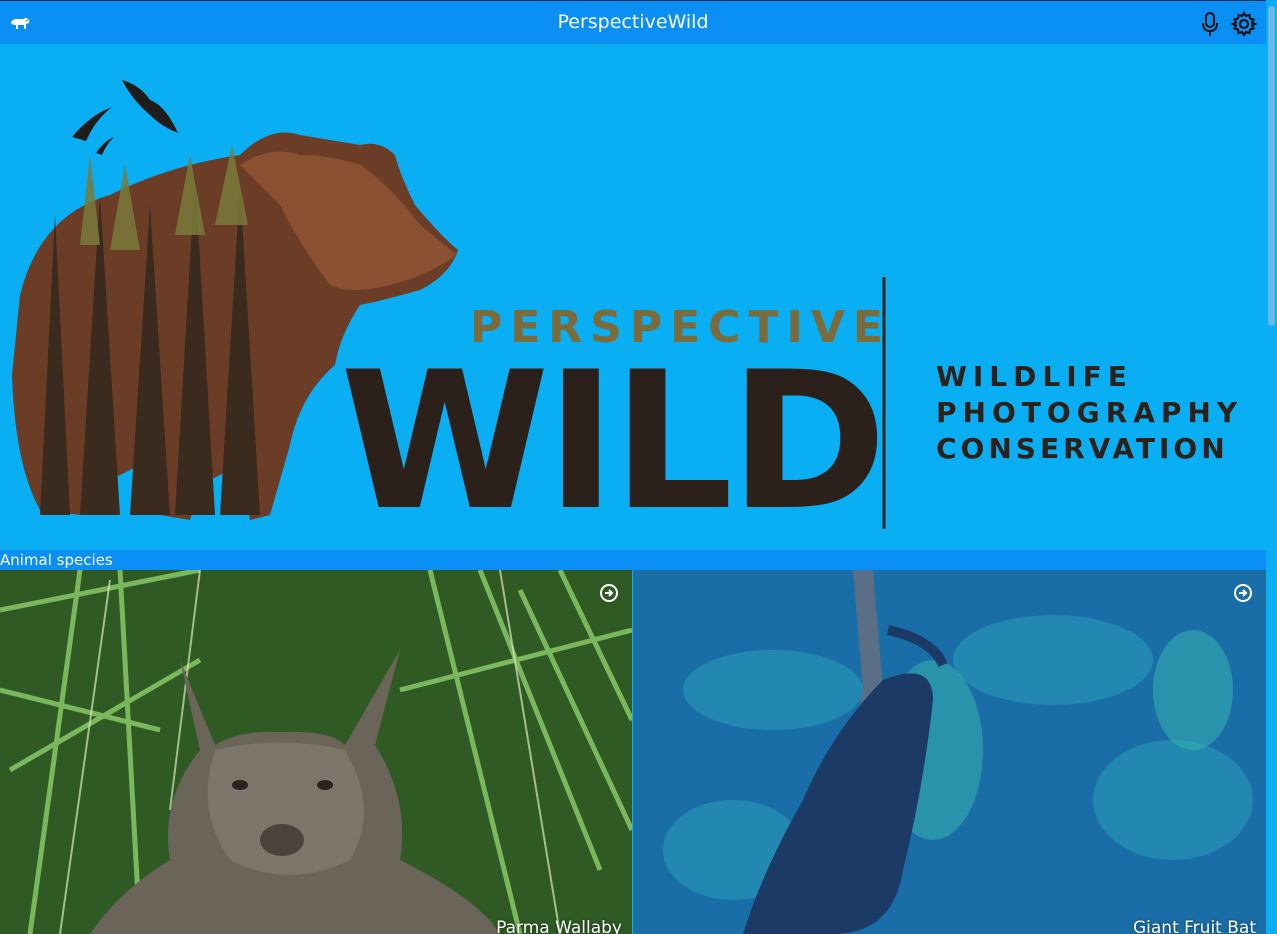 This screenshot has height=934, width=1277. What do you see at coordinates (611, 440) in the screenshot?
I see `wordmark-main: WILD` at bounding box center [611, 440].